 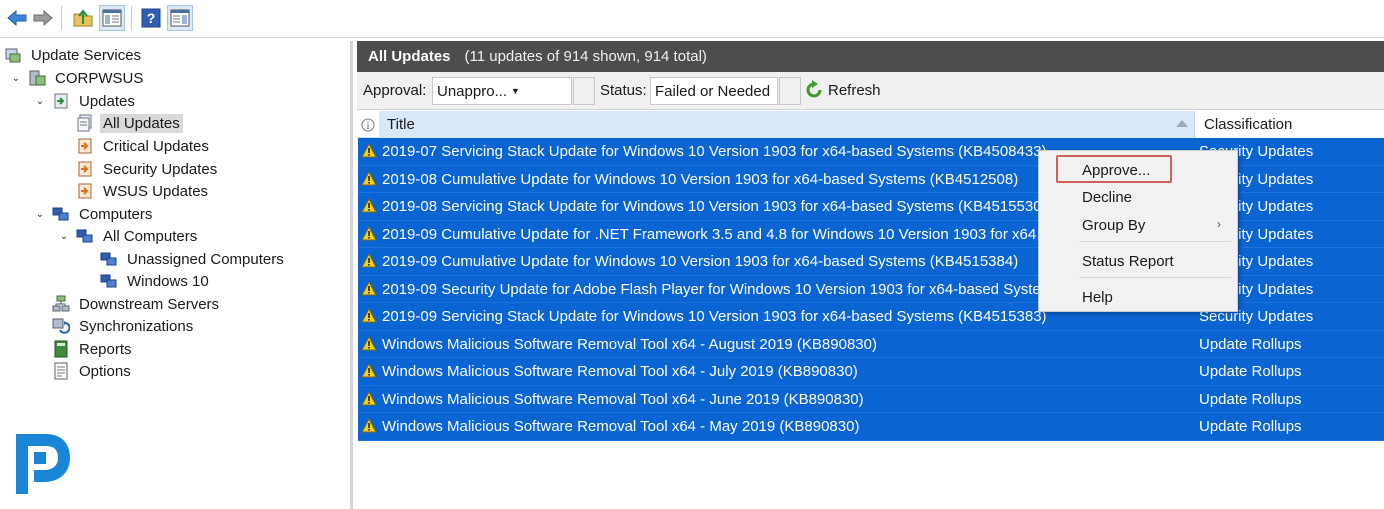 I want to click on computers-icon, so click(x=61, y=214).